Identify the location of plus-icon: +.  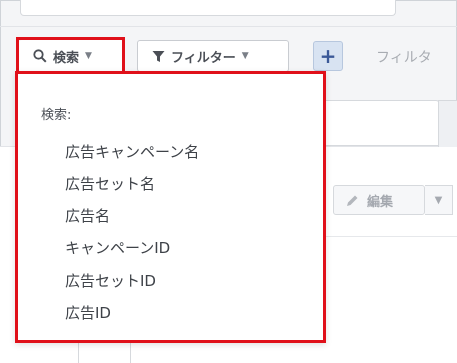
(328, 56).